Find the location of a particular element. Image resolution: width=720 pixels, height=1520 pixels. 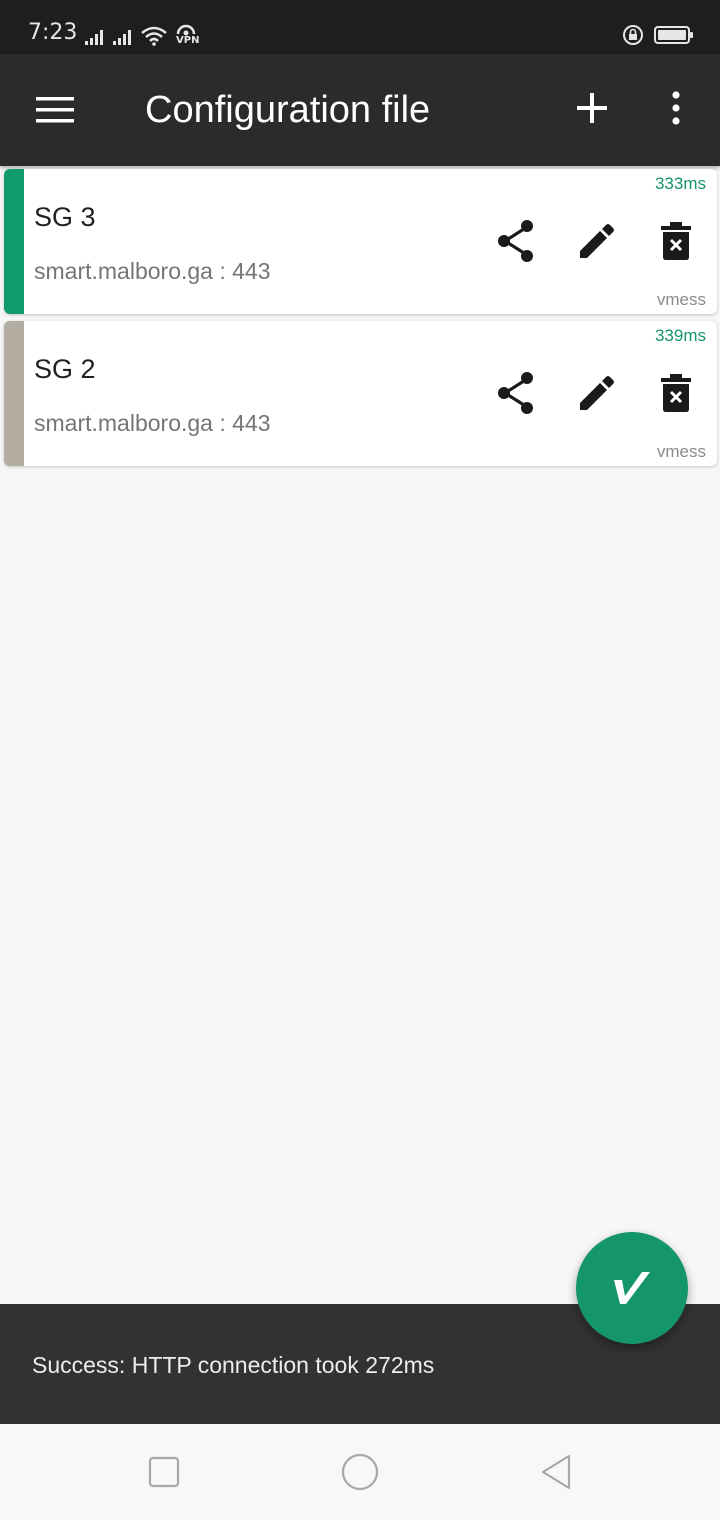

server-latency: 333ms is located at coordinates (680, 183).